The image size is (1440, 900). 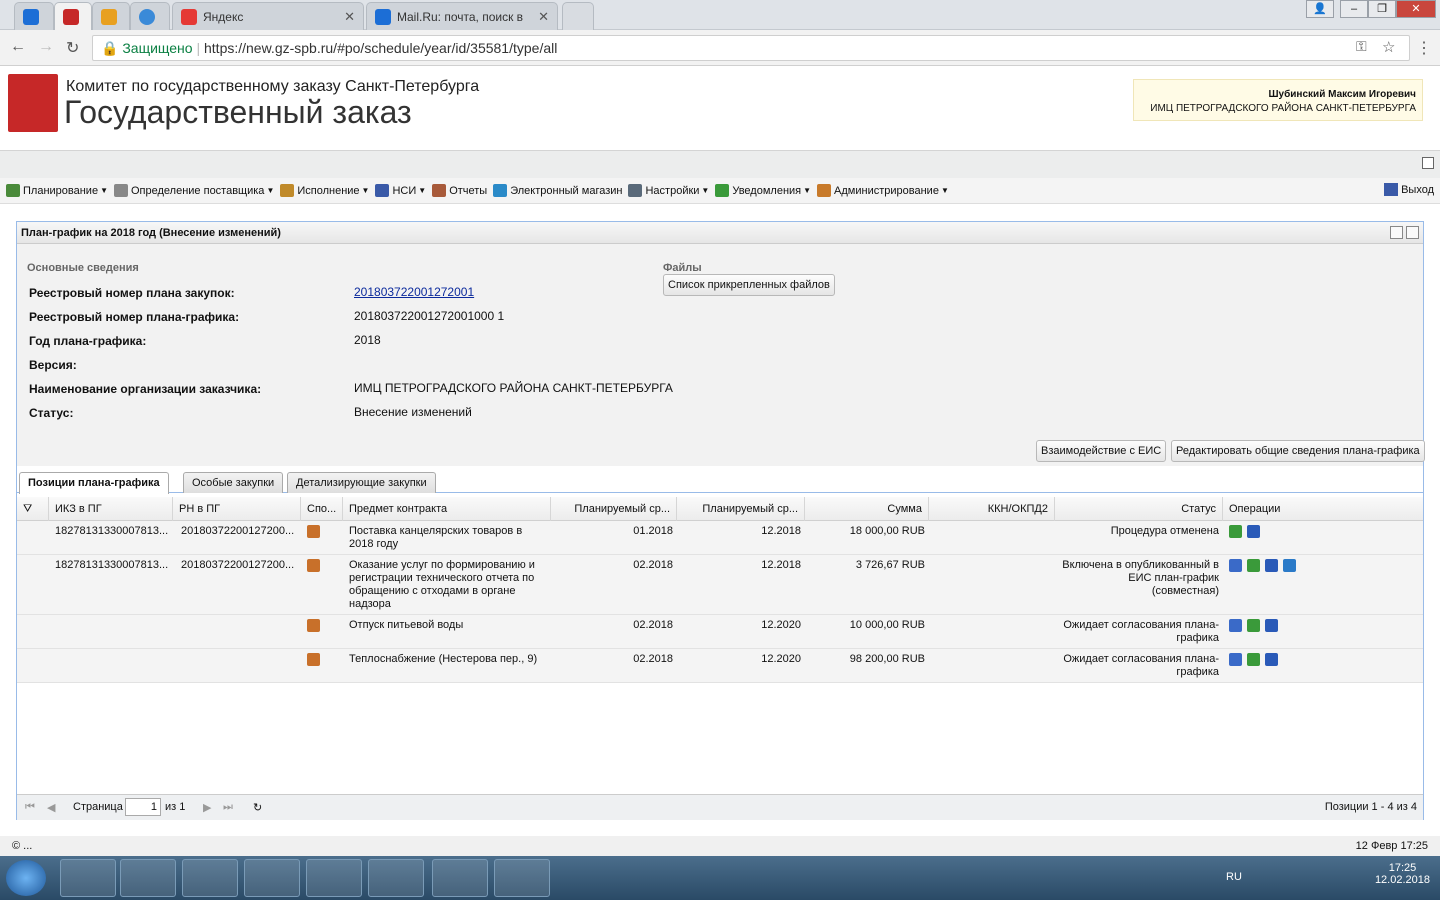 I want to click on cell-start: 01.2018, so click(x=653, y=531).